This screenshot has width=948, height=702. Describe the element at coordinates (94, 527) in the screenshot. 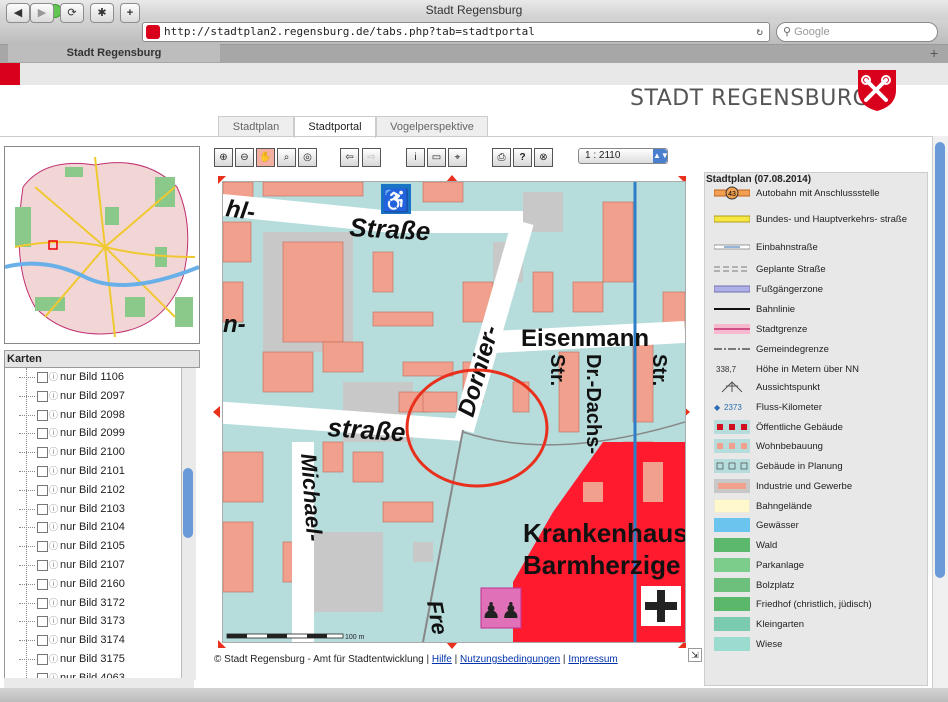

I see `karten-list-item: ⓘ nur Bild 2104` at that location.